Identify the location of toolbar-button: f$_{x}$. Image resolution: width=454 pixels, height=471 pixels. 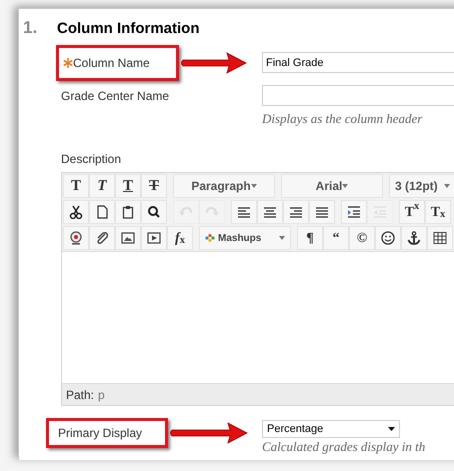
(180, 238).